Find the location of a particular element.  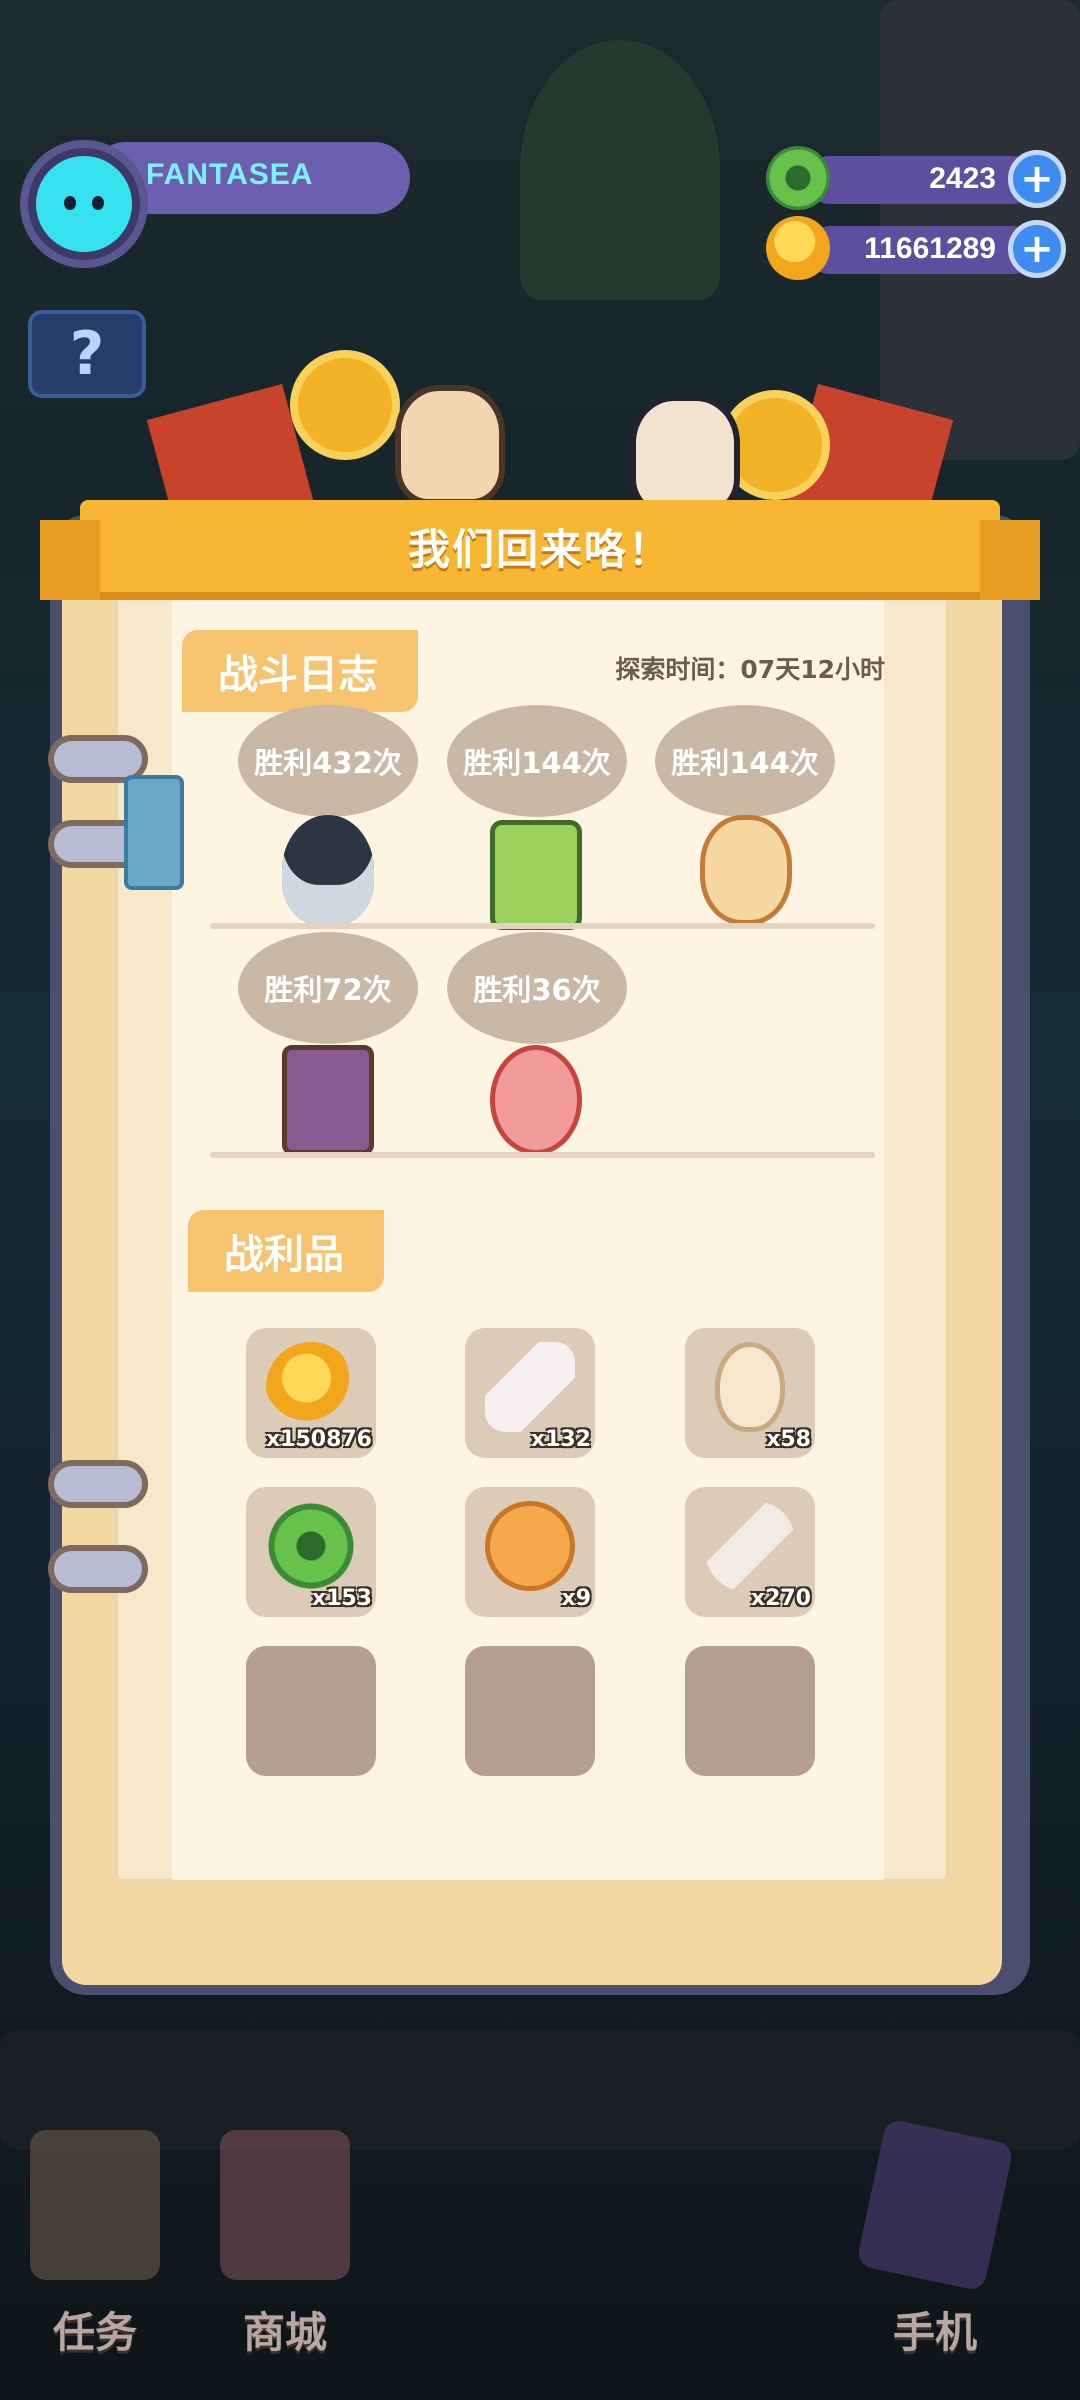

black-cat-mascot is located at coordinates (685, 455).